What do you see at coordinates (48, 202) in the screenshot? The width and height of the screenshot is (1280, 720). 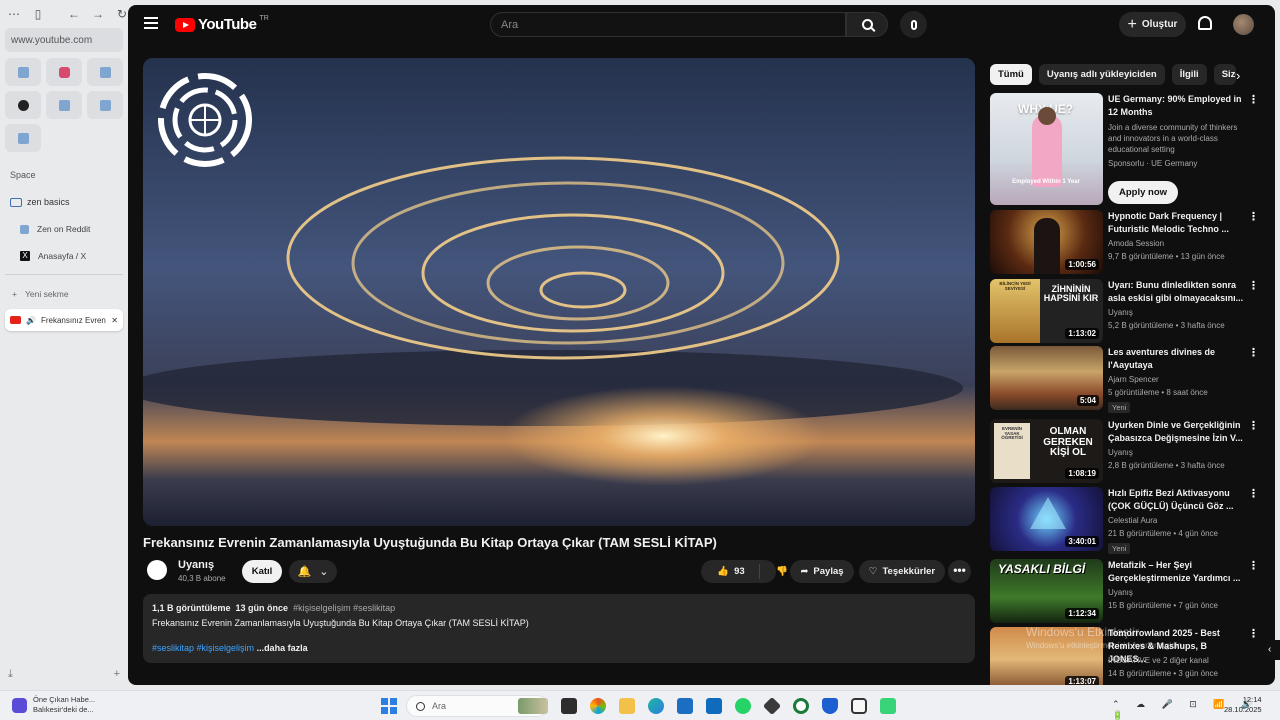 I see `folder-label: zen basics` at bounding box center [48, 202].